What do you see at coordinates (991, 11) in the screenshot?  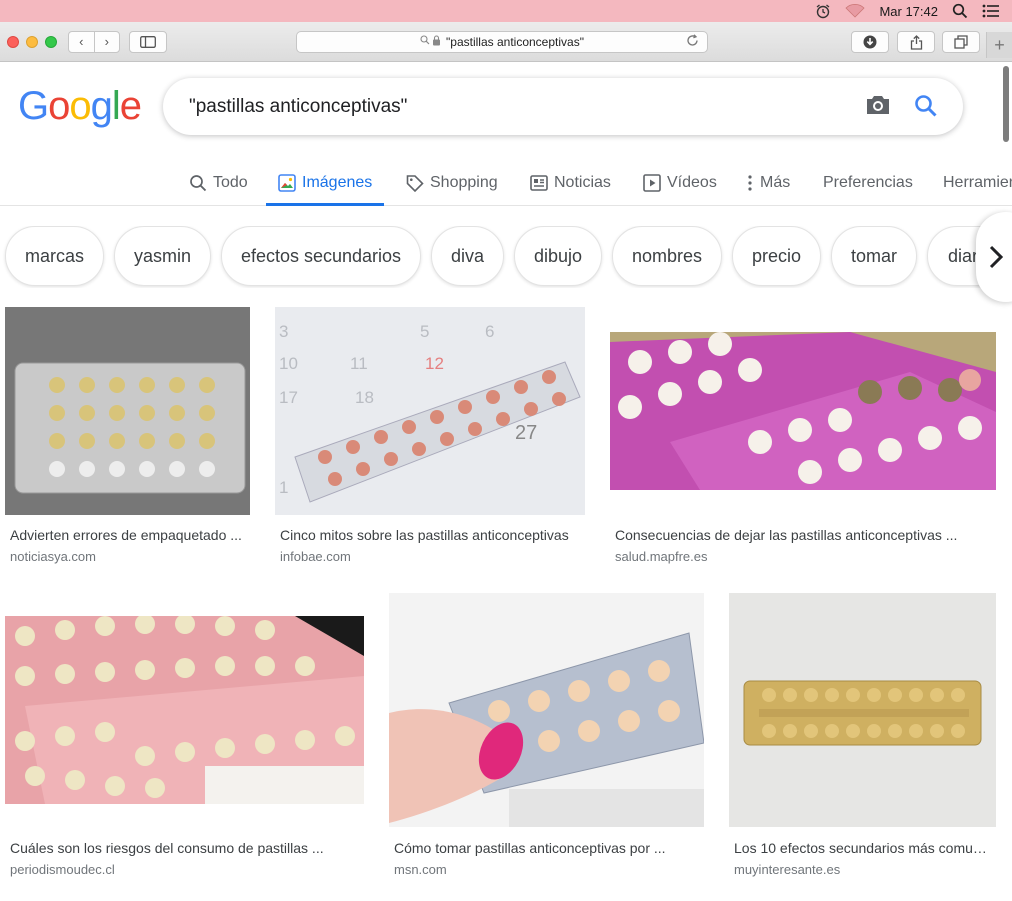 I see `notification-center-icon` at bounding box center [991, 11].